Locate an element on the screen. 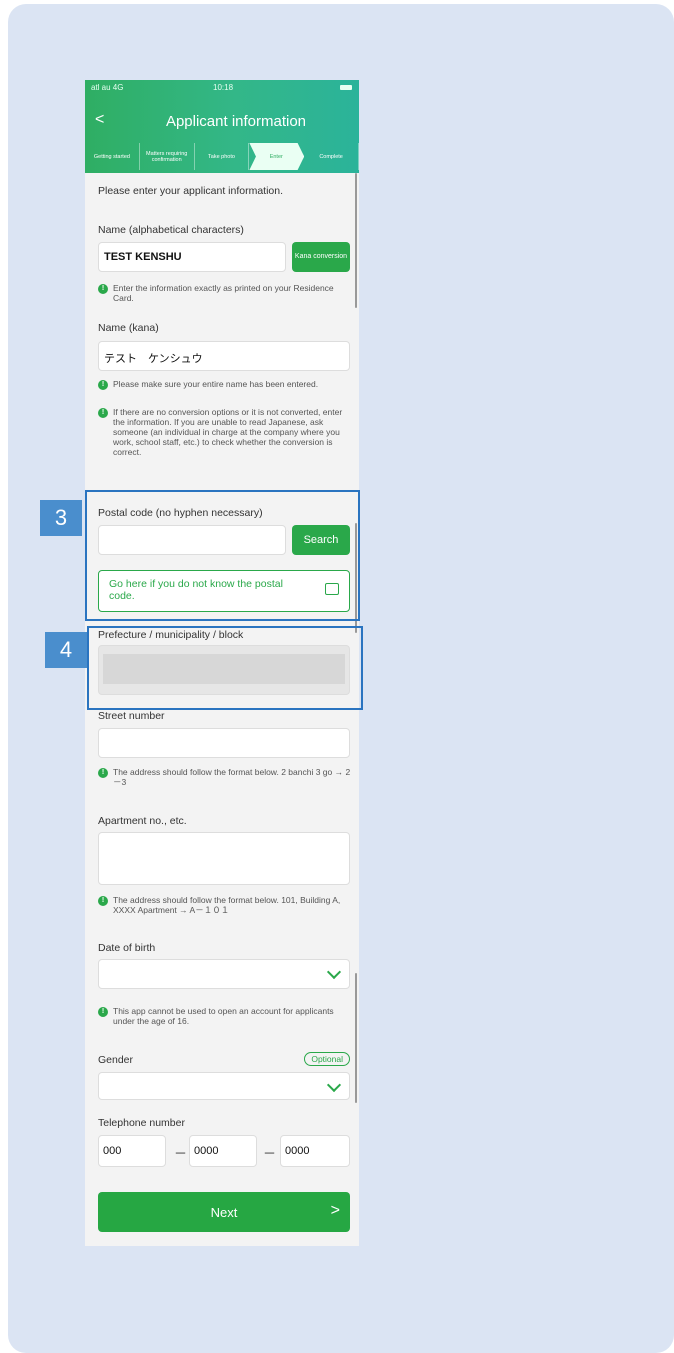 The width and height of the screenshot is (674, 1353). callout-box-prefecture is located at coordinates (225, 668).